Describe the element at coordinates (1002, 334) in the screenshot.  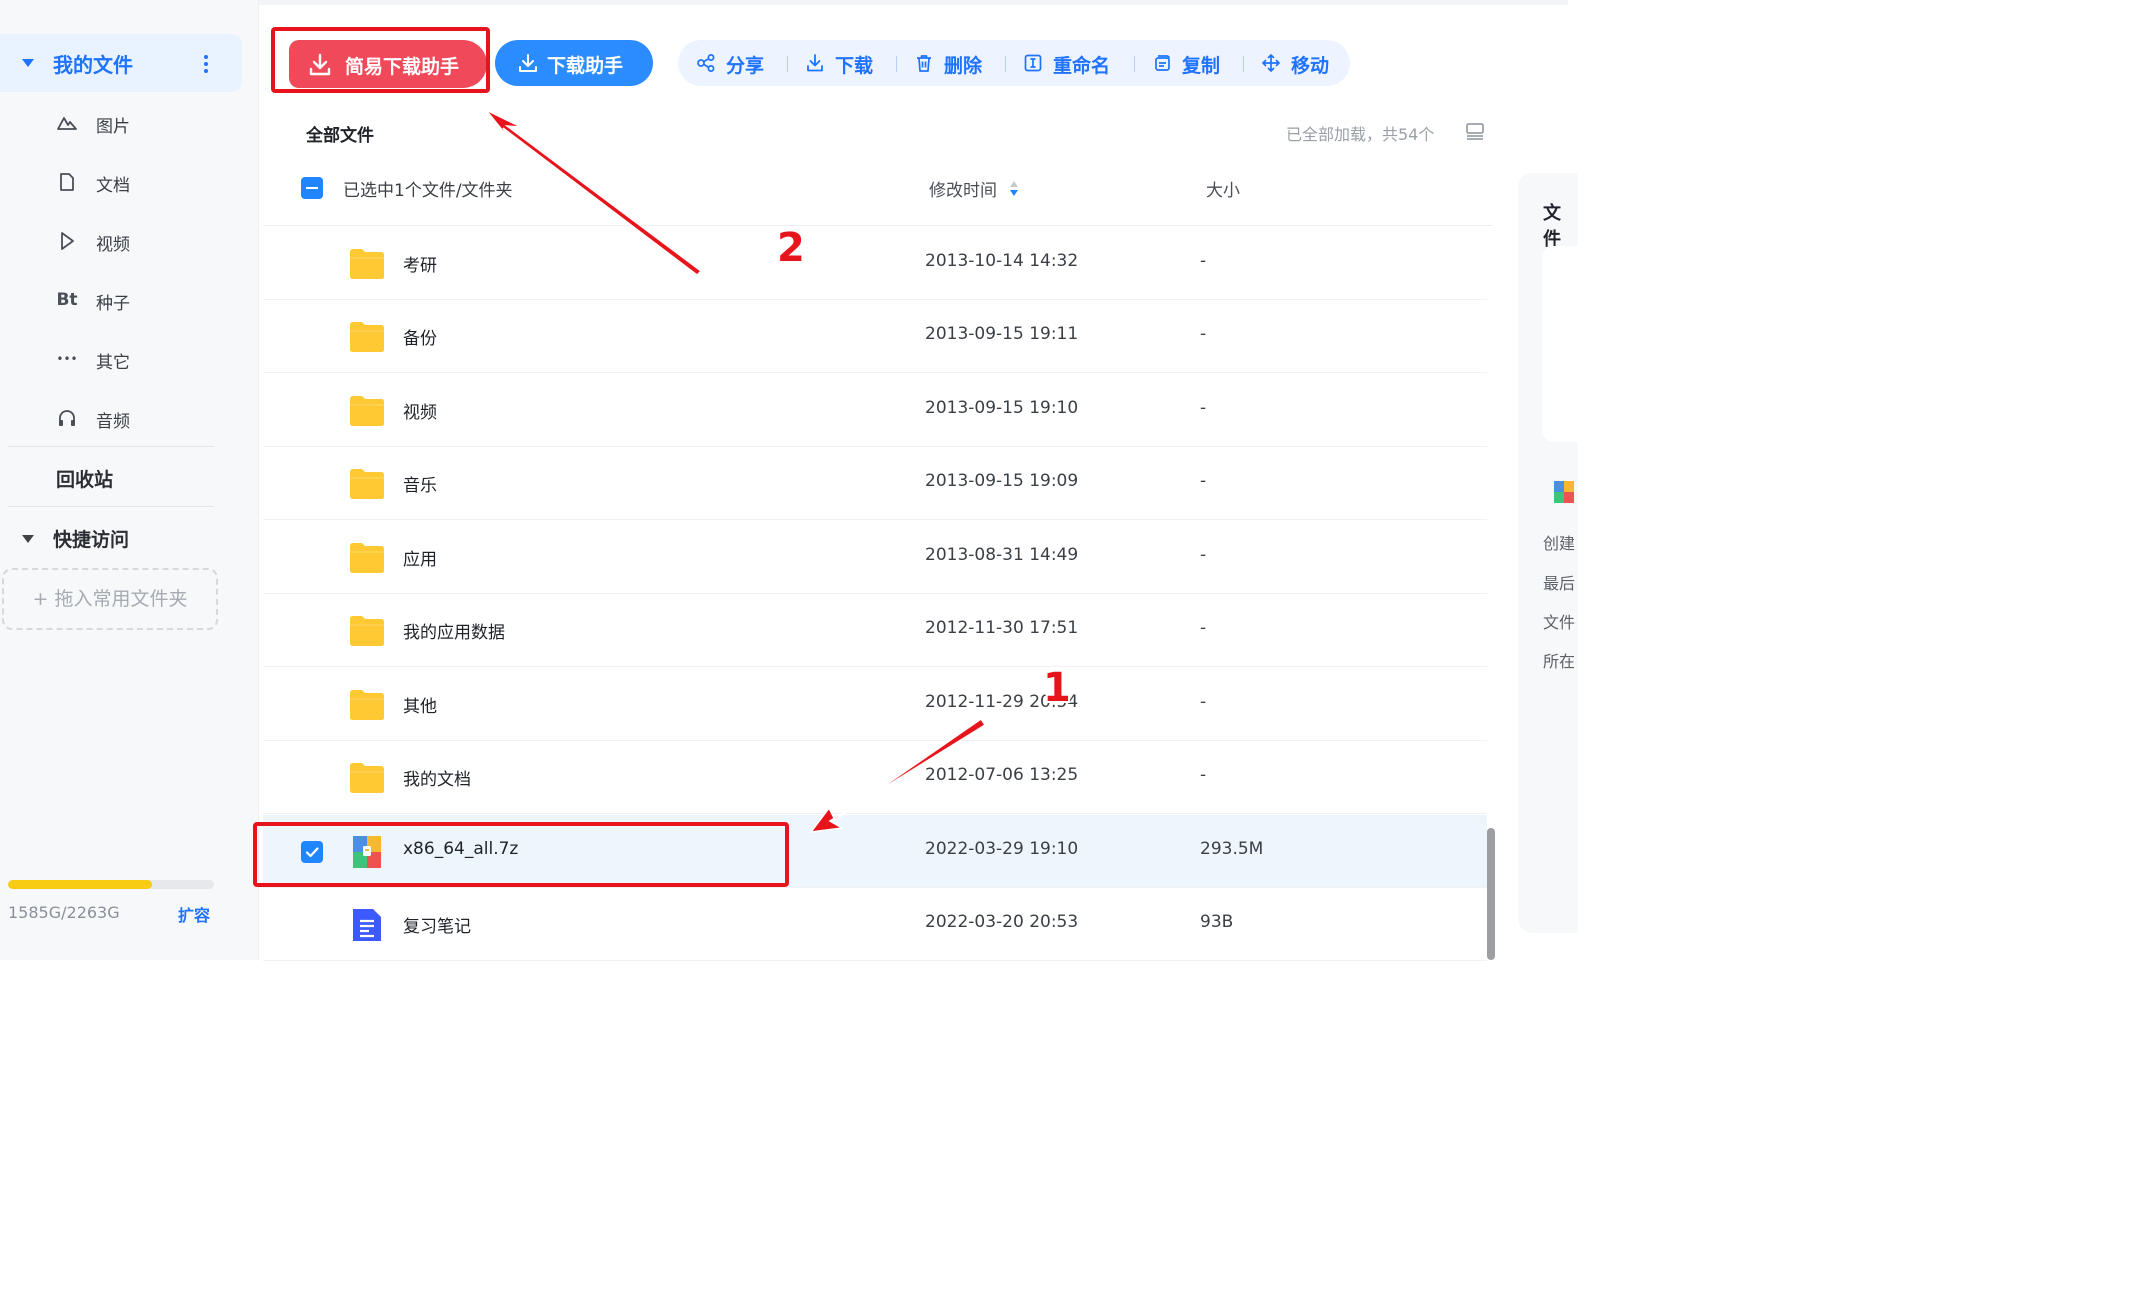
I see `file-modified-time: 2013-09-15 19:11` at that location.